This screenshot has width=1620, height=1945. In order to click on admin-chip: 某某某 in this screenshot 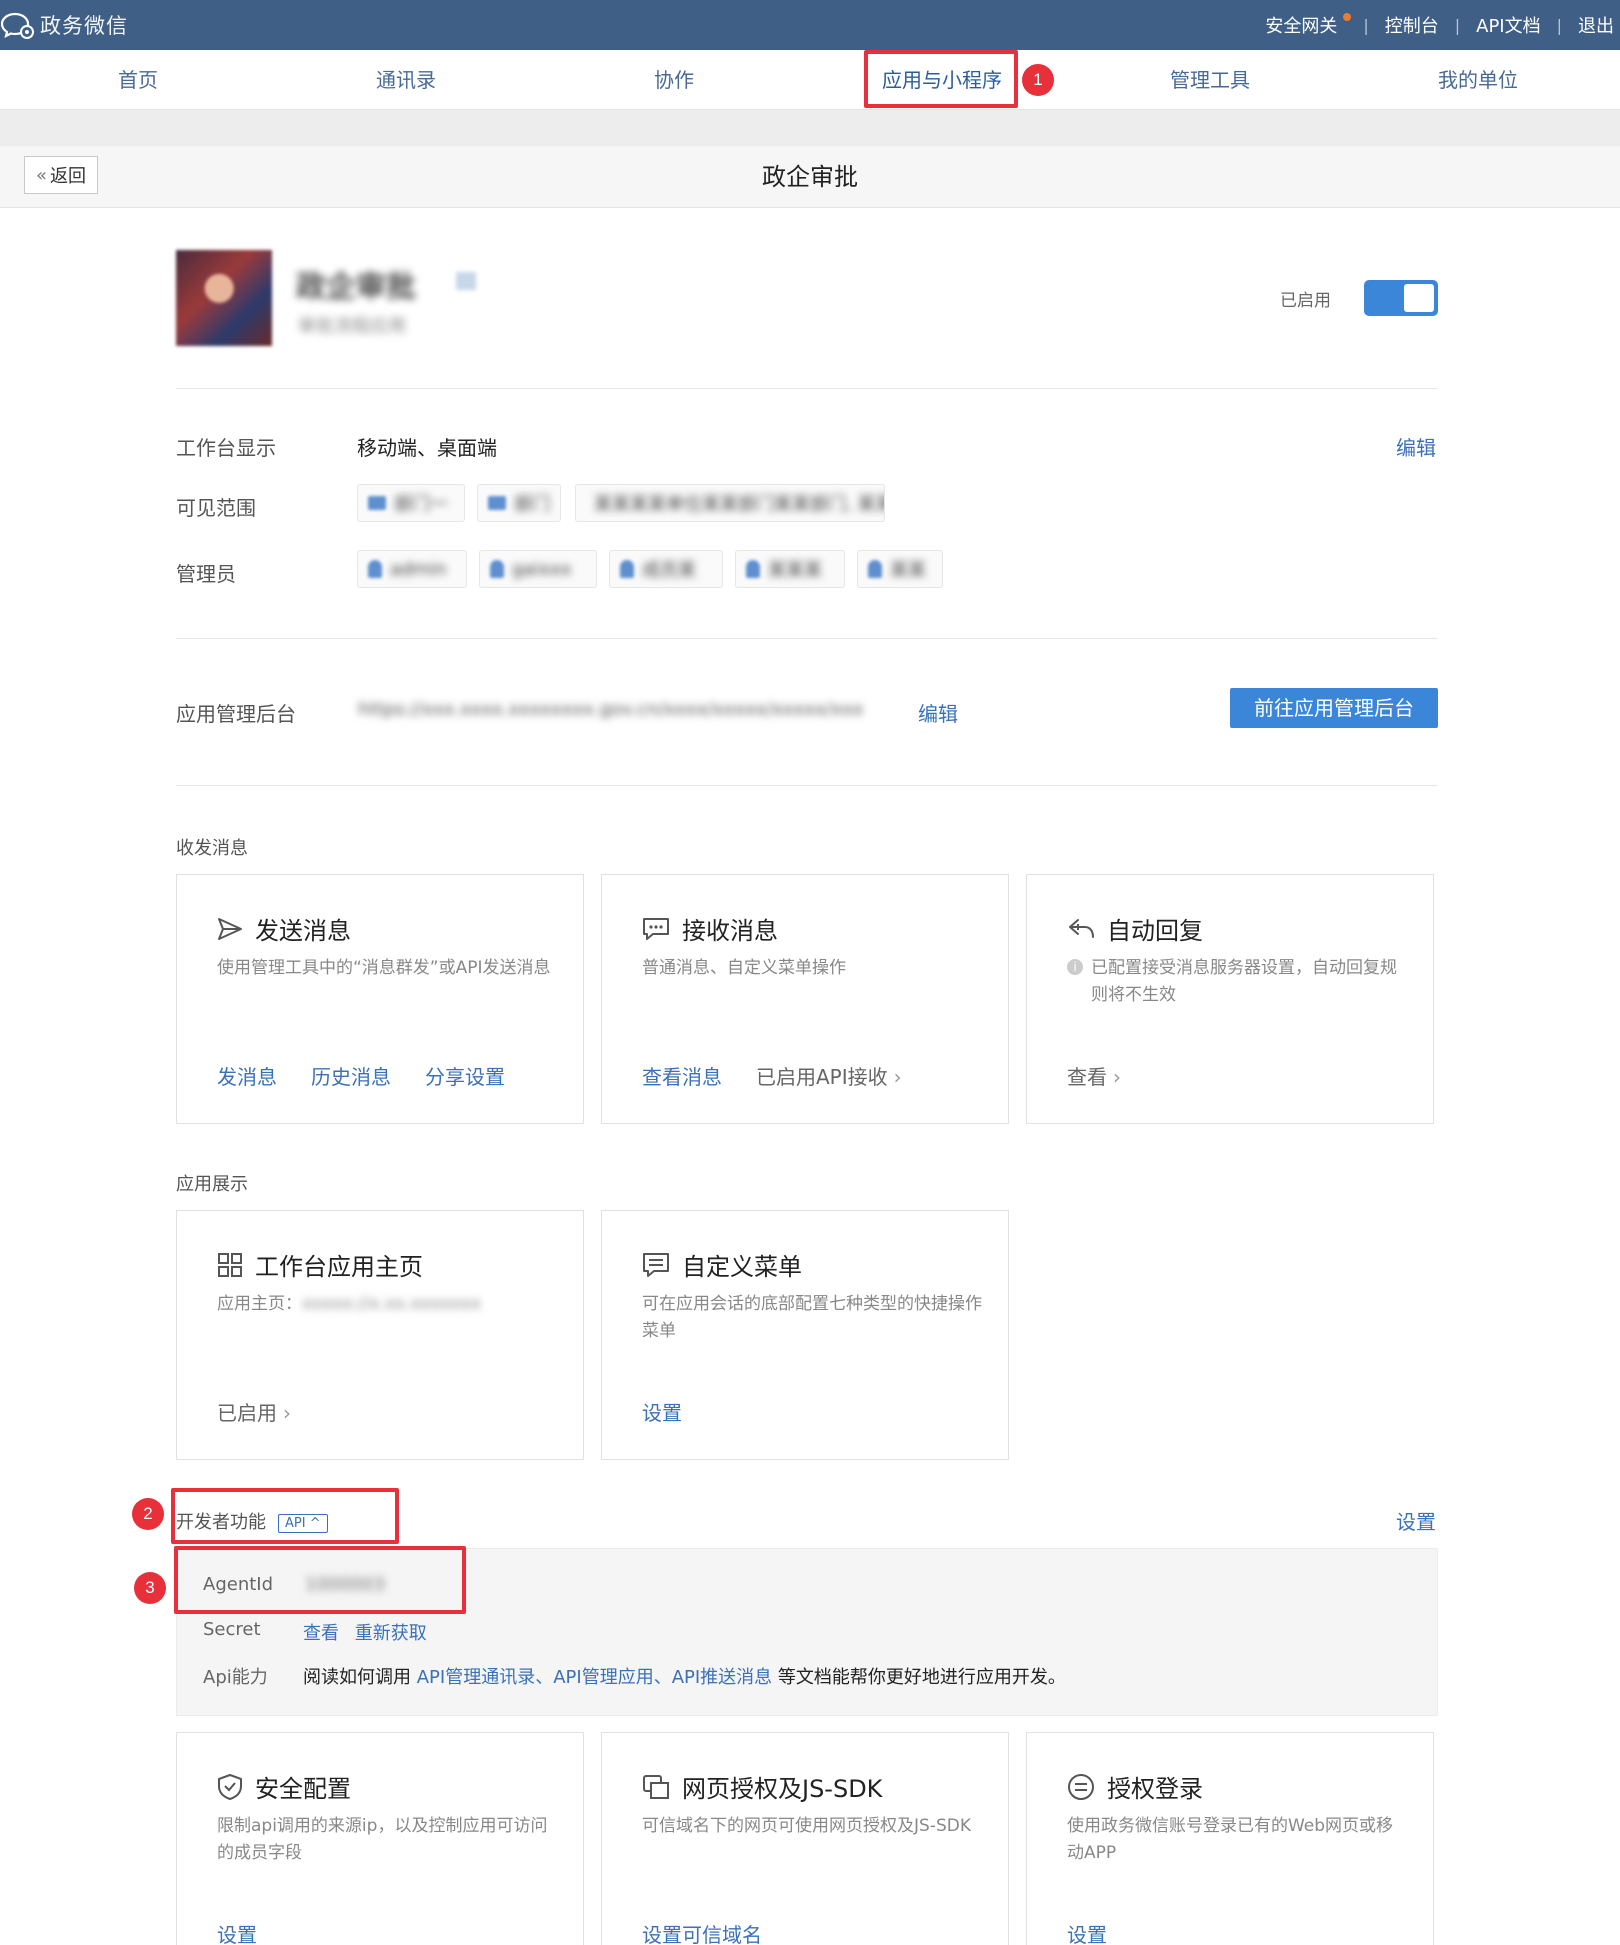, I will do `click(790, 569)`.